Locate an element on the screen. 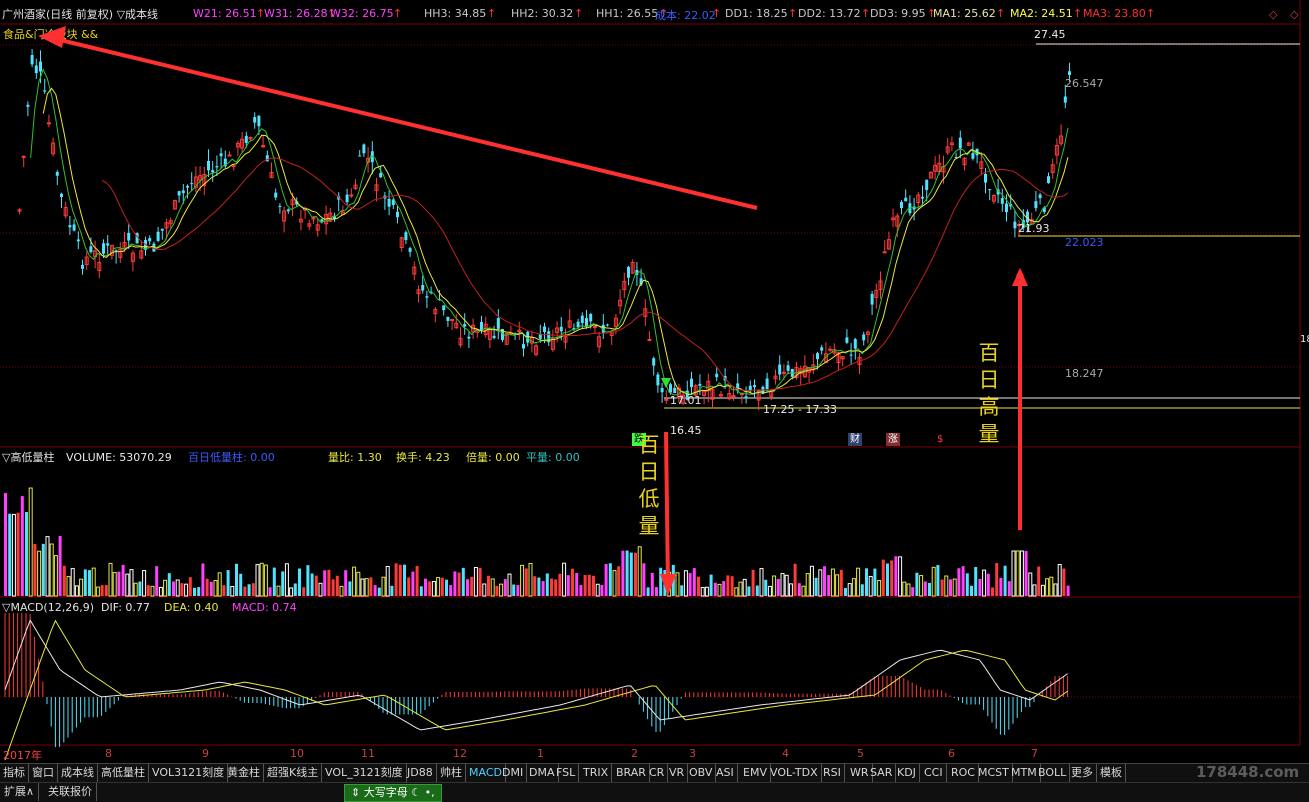 The height and width of the screenshot is (802, 1309). macd-title: ▽MACD(12,26,9) is located at coordinates (48, 608).